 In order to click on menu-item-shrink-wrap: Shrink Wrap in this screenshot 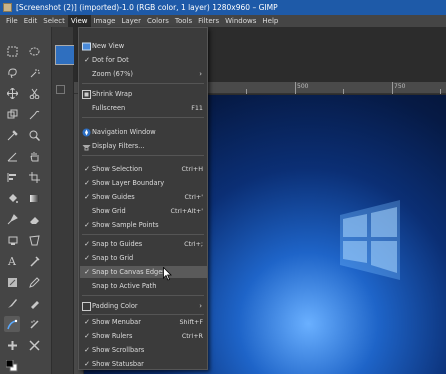, I will do `click(143, 94)`.